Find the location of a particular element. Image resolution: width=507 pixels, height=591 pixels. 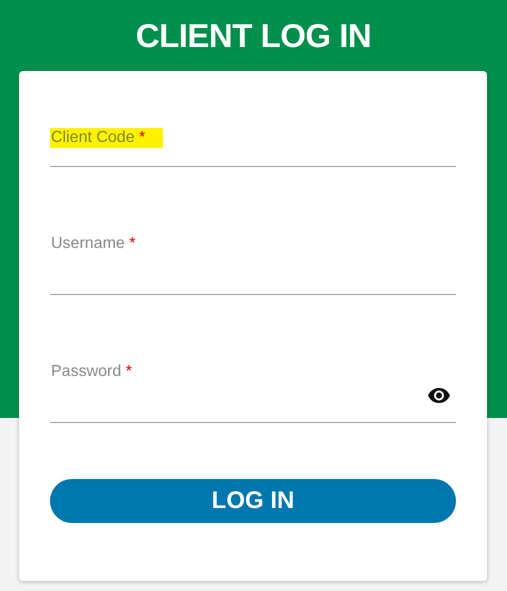

login-button: LOG IN is located at coordinates (253, 501).